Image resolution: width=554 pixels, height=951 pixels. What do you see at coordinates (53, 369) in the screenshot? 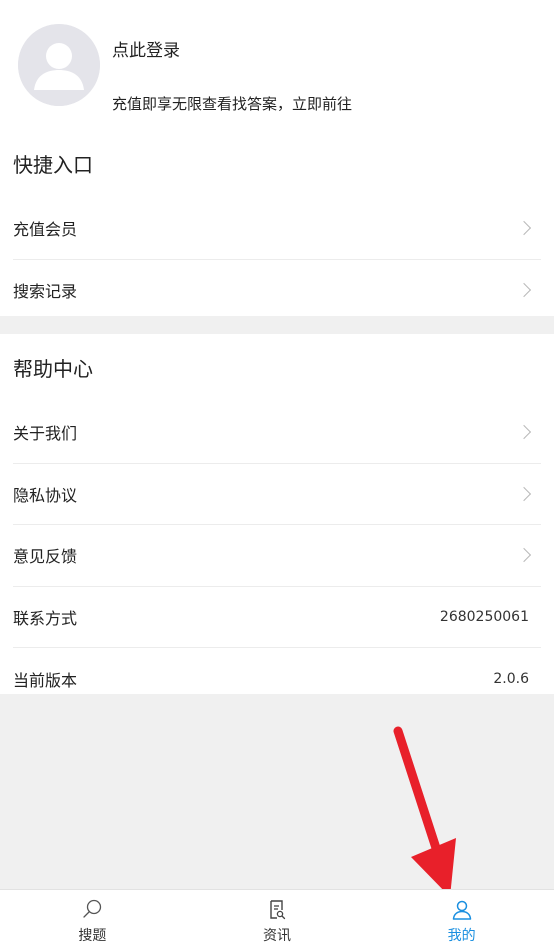
I see `section-title-help-center: 帮助中心` at bounding box center [53, 369].